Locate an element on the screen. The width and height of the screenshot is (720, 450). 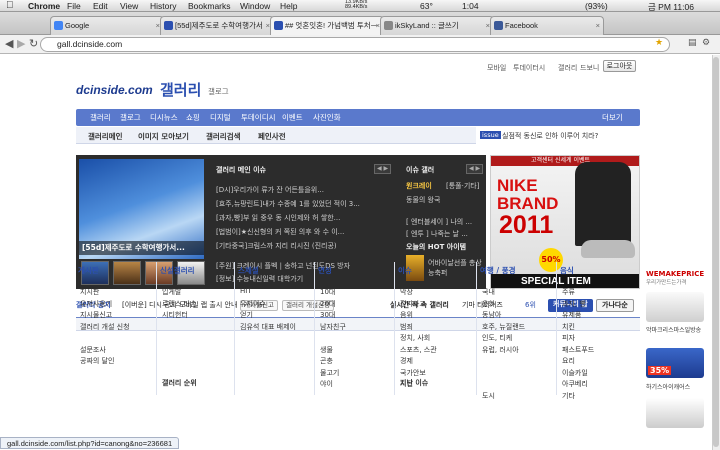
menu-event: 이벤트 is located at coordinates (292, 117).